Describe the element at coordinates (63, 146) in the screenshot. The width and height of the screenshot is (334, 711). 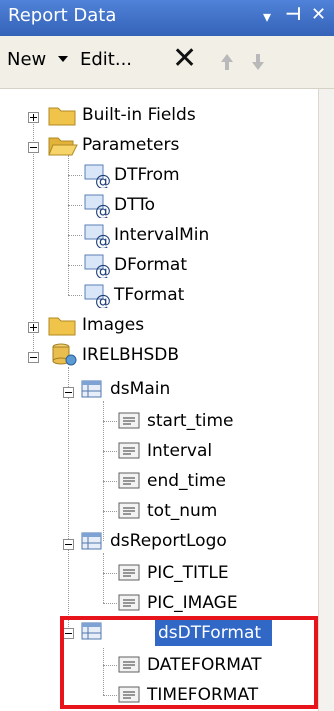
I see `open-folder-icon` at that location.